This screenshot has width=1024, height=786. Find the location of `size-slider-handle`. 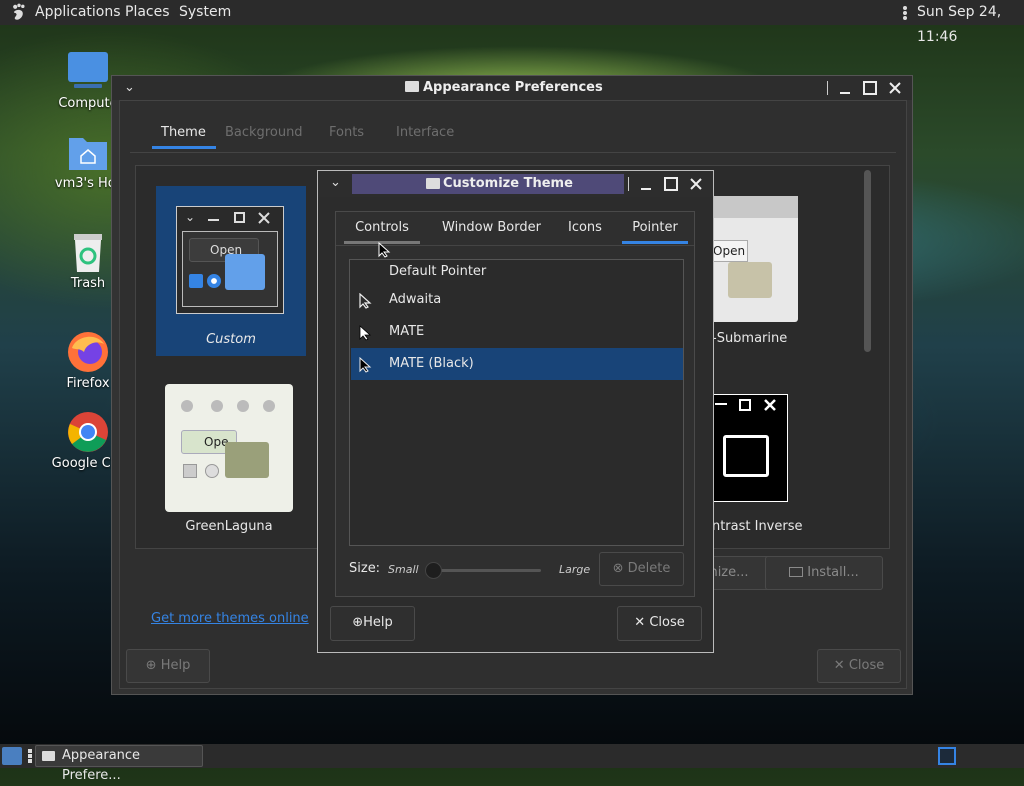

size-slider-handle is located at coordinates (433, 570).